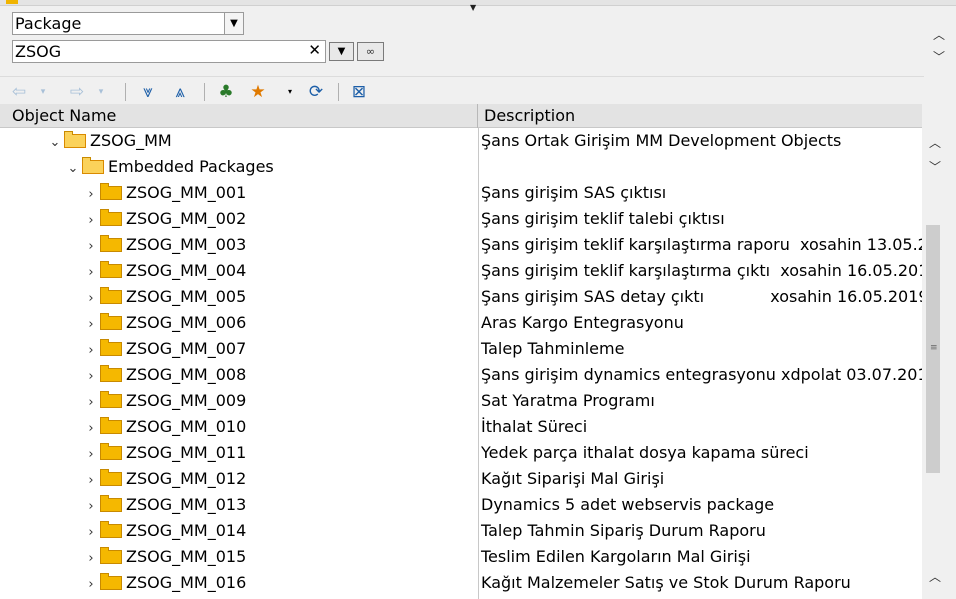 This screenshot has width=956, height=599. What do you see at coordinates (101, 92) in the screenshot?
I see `forward-menu-icon: ▾` at bounding box center [101, 92].